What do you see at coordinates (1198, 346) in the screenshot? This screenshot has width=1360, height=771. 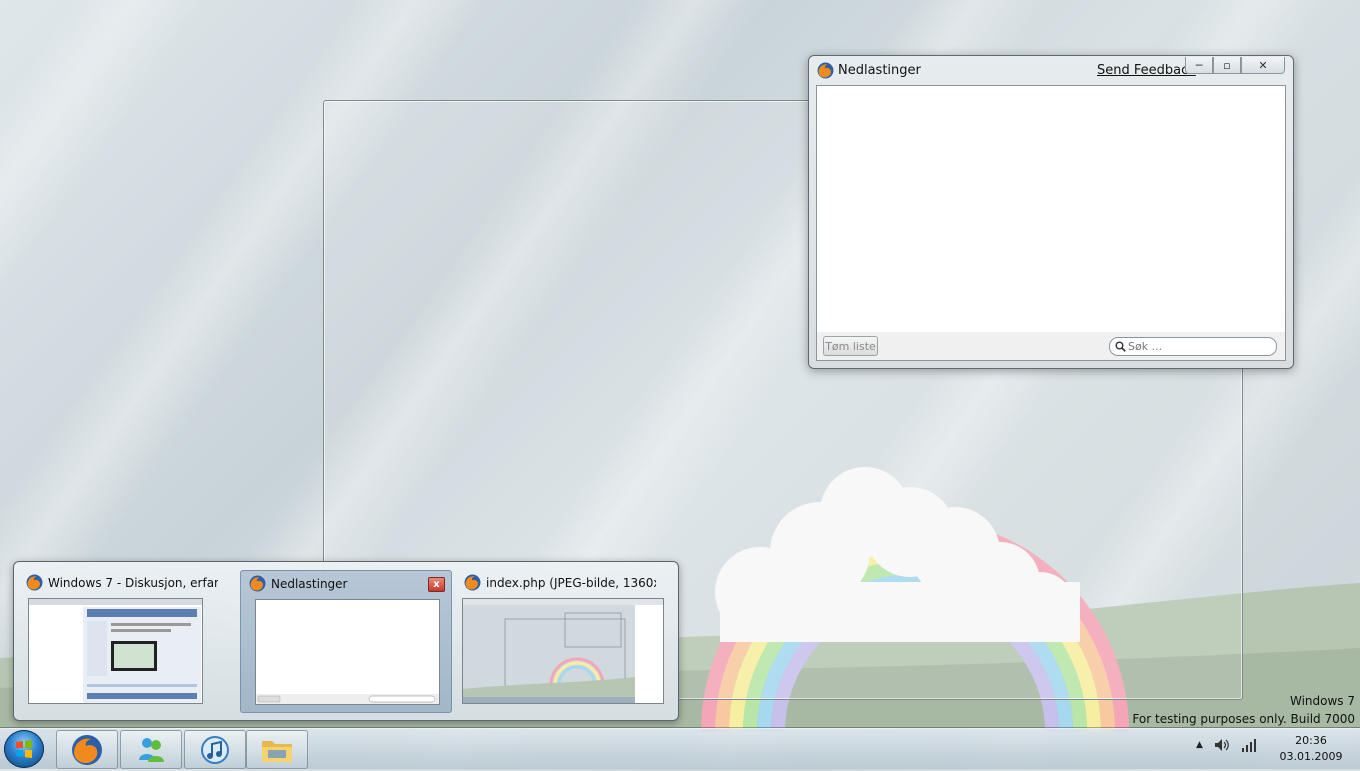 I see `search-input` at bounding box center [1198, 346].